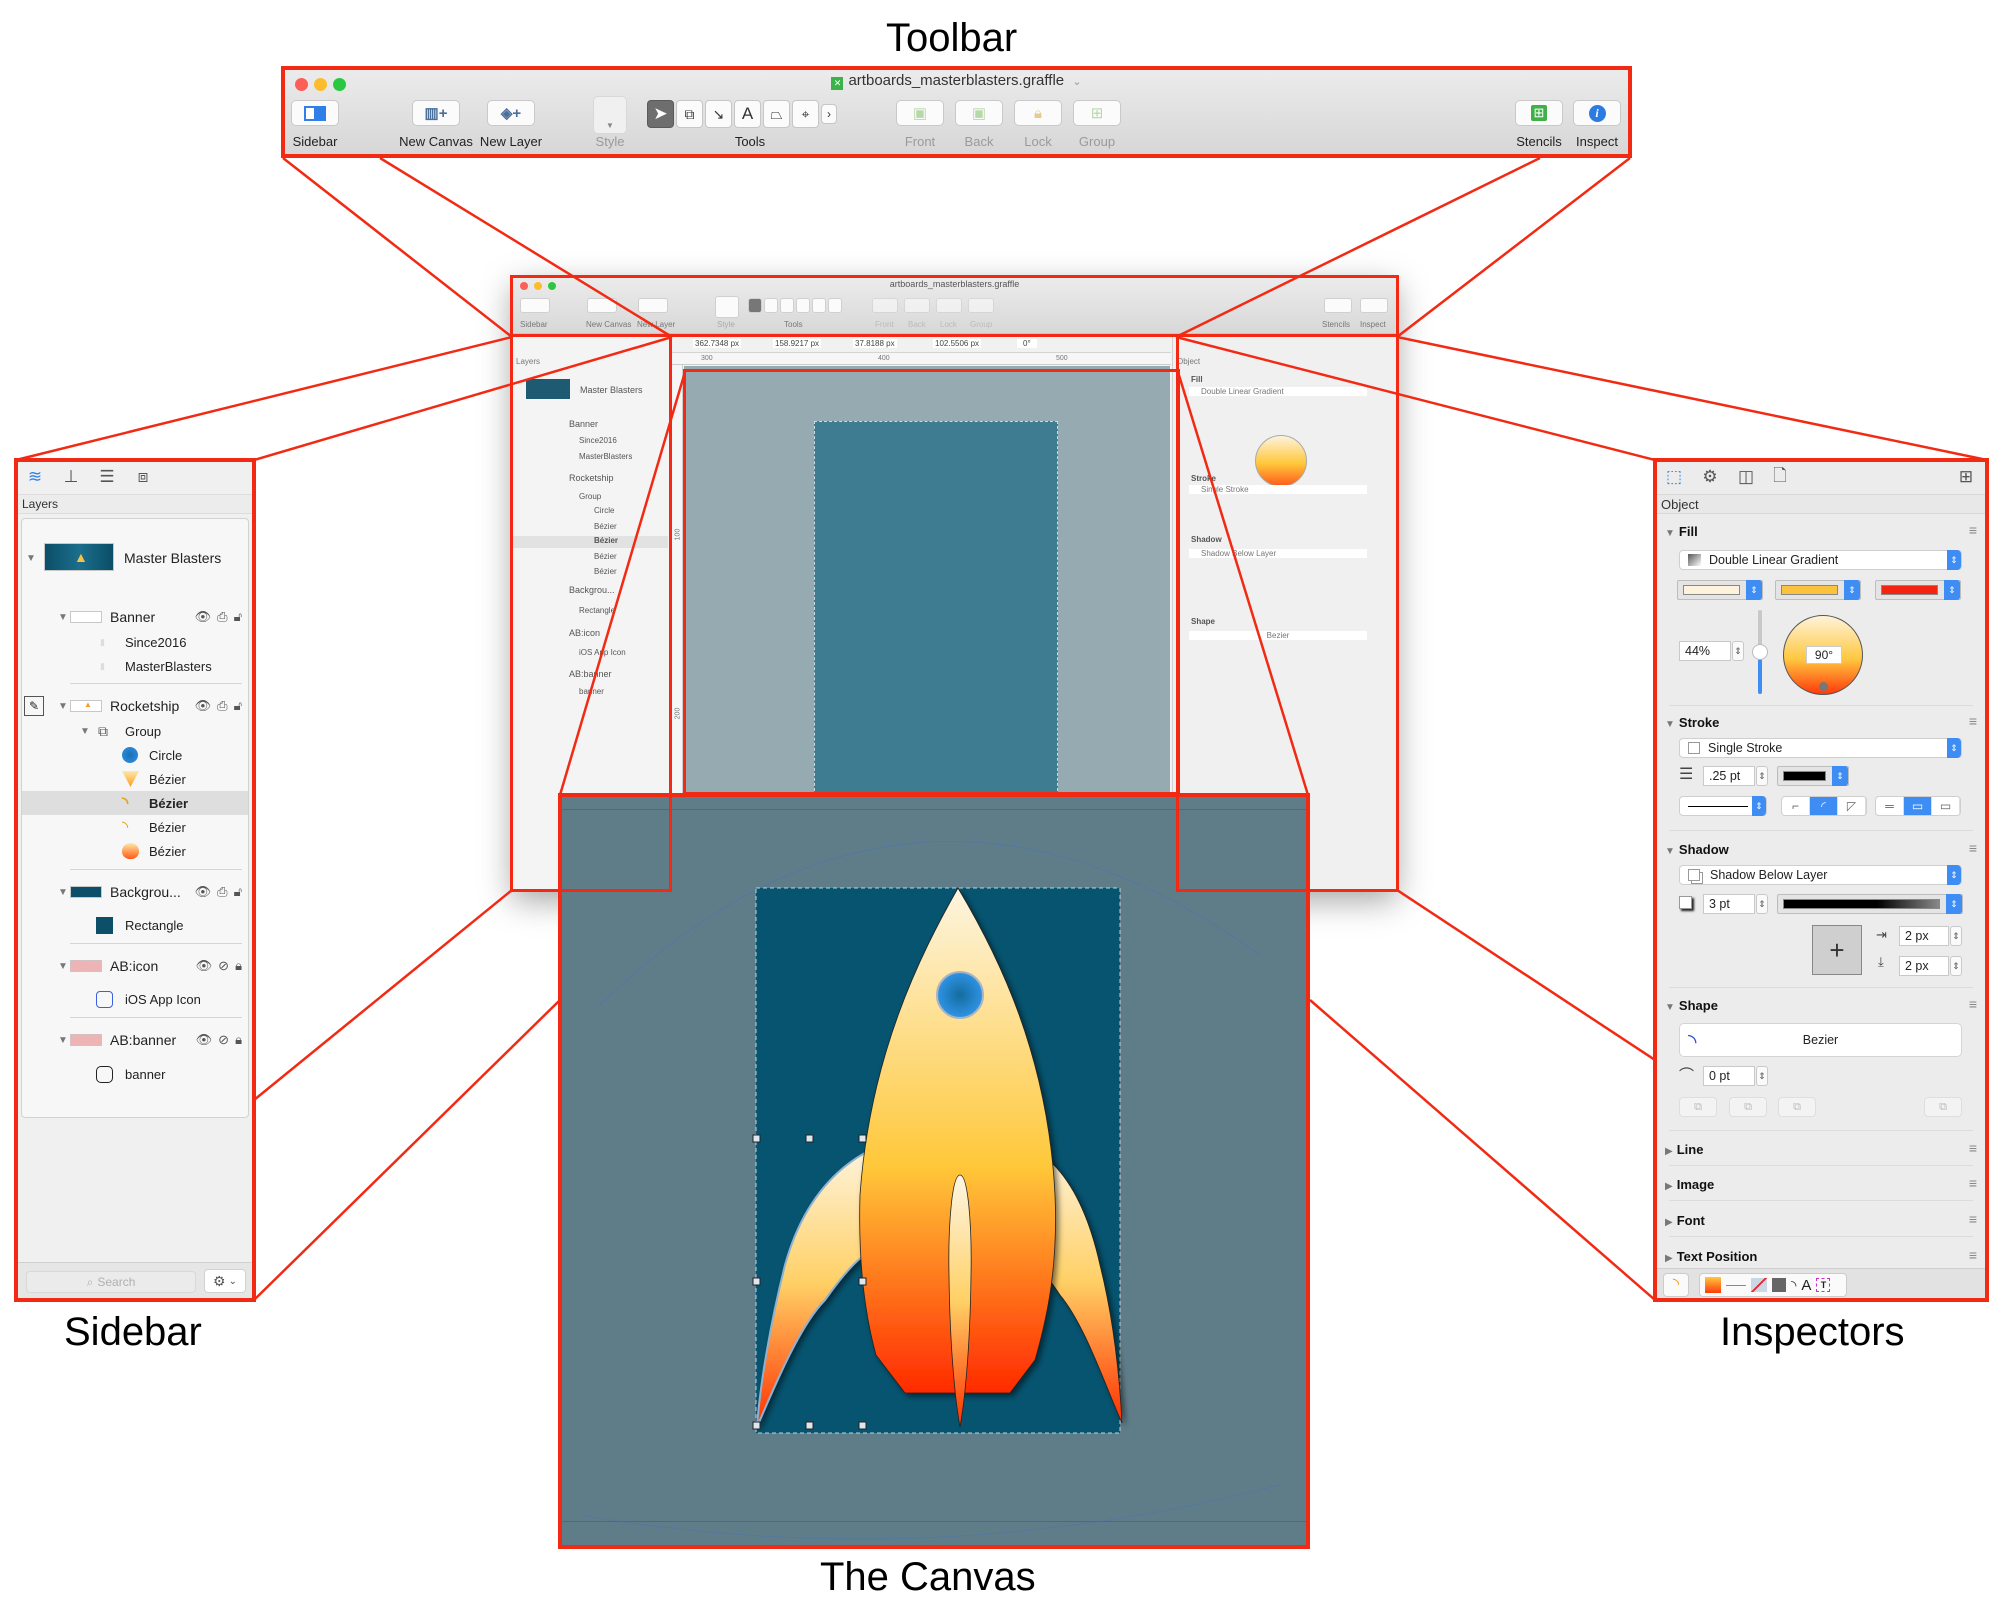  What do you see at coordinates (797, 343) in the screenshot?
I see `overview-y-field: 158.9217 px` at bounding box center [797, 343].